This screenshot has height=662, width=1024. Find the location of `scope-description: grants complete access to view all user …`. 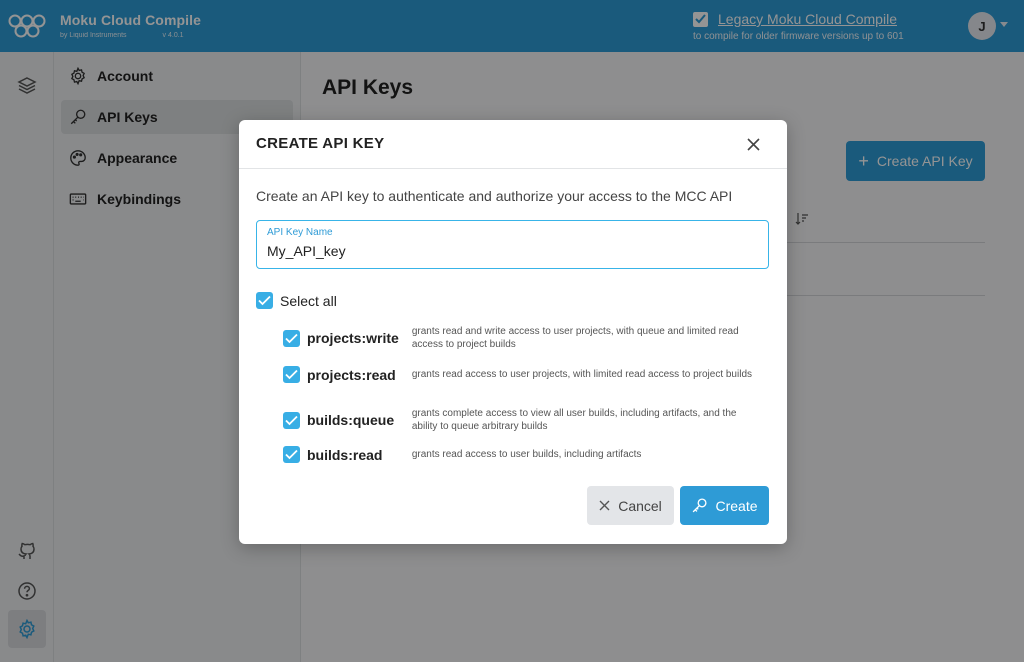

scope-description: grants complete access to view all user … is located at coordinates (574, 420).